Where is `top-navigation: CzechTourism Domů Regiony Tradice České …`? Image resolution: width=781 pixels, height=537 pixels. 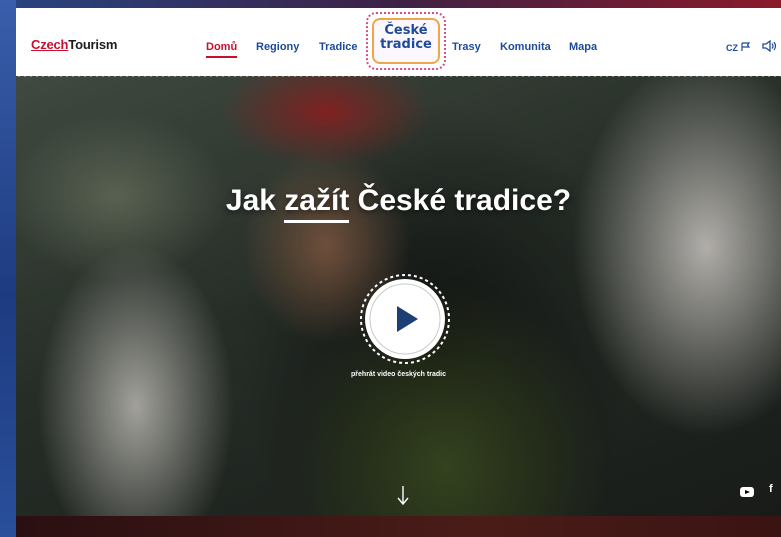
top-navigation: CzechTourism Domů Regiony Tradice České … is located at coordinates (398, 42).